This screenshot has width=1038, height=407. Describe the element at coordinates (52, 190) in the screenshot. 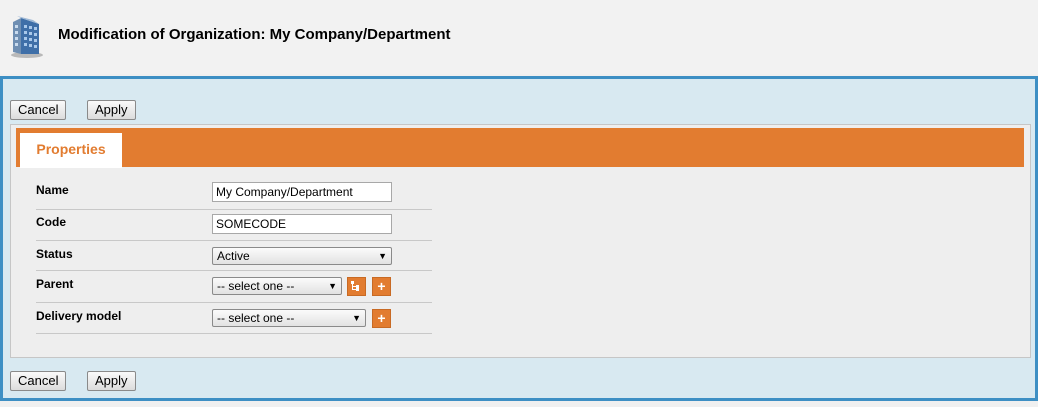

I see `name-label: Name` at that location.